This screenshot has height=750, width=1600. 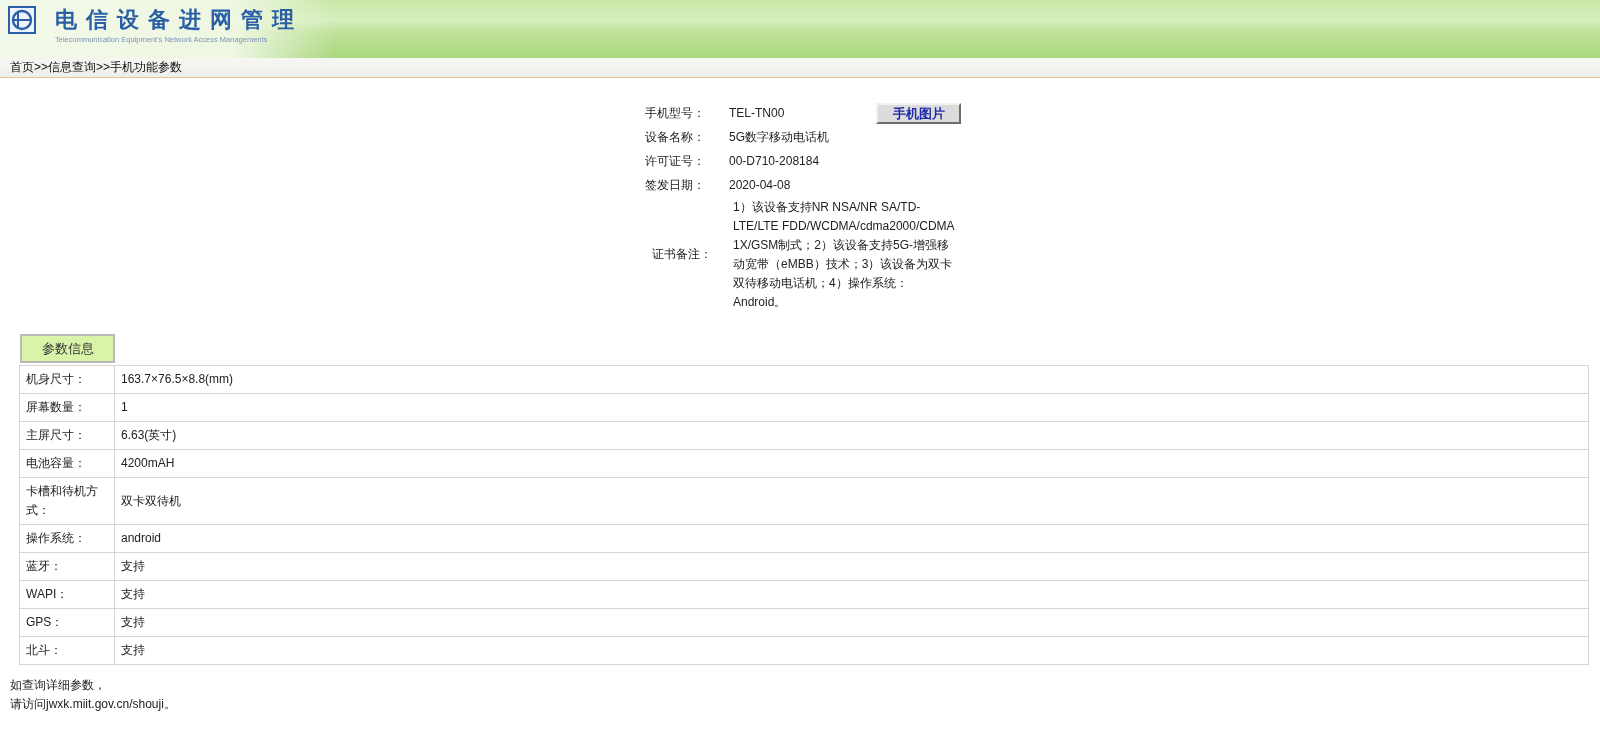 What do you see at coordinates (918, 113) in the screenshot?
I see `phone-photo-button: 手机图片` at bounding box center [918, 113].